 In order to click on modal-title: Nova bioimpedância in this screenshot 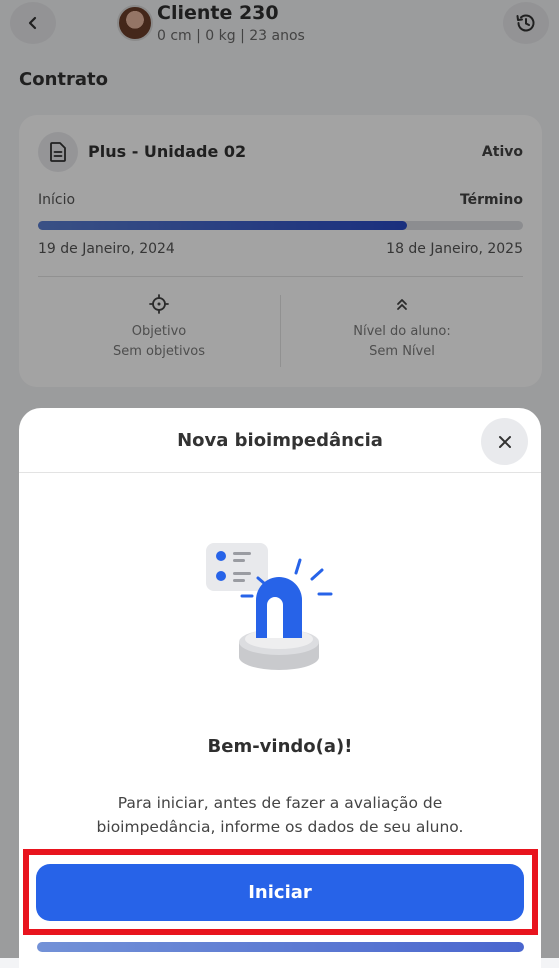, I will do `click(280, 440)`.